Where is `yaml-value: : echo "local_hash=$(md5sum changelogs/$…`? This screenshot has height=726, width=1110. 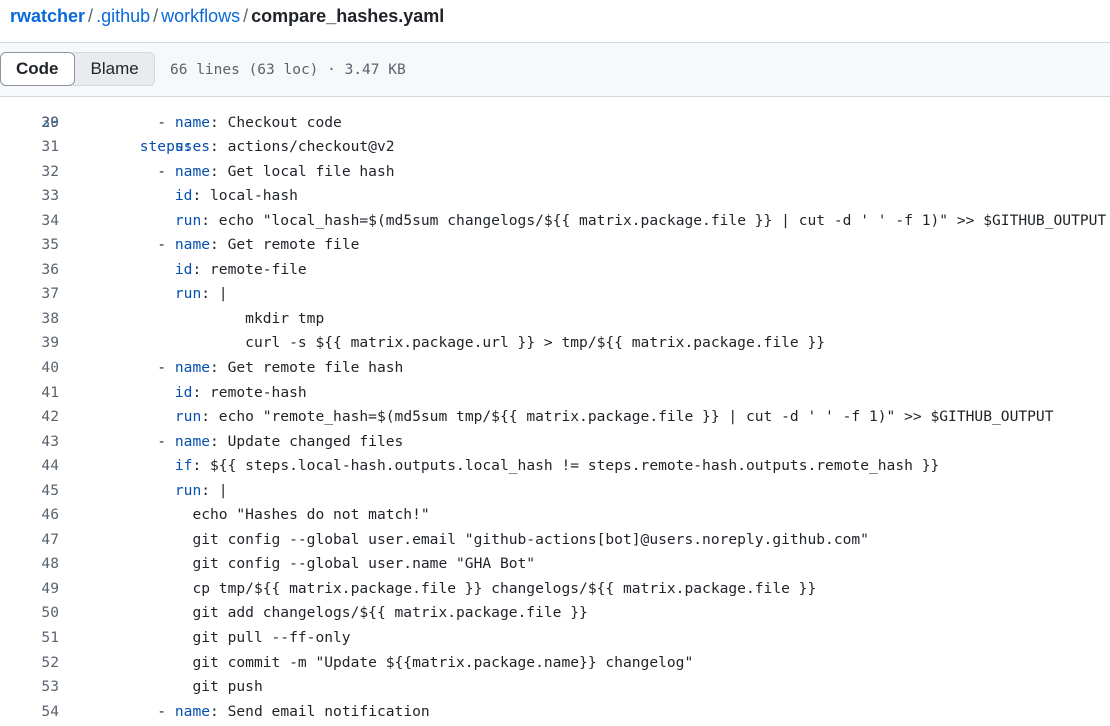 yaml-value: : echo "local_hash=$(md5sum changelogs/$… is located at coordinates (654, 220).